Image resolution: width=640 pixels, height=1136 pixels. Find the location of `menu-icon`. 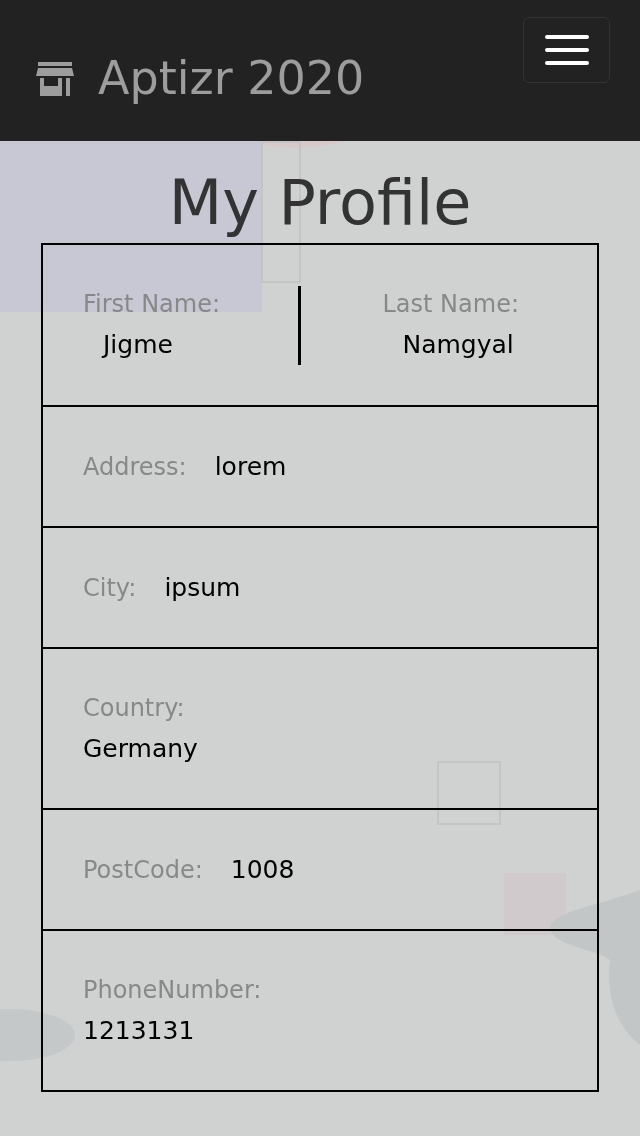

menu-icon is located at coordinates (566, 50).